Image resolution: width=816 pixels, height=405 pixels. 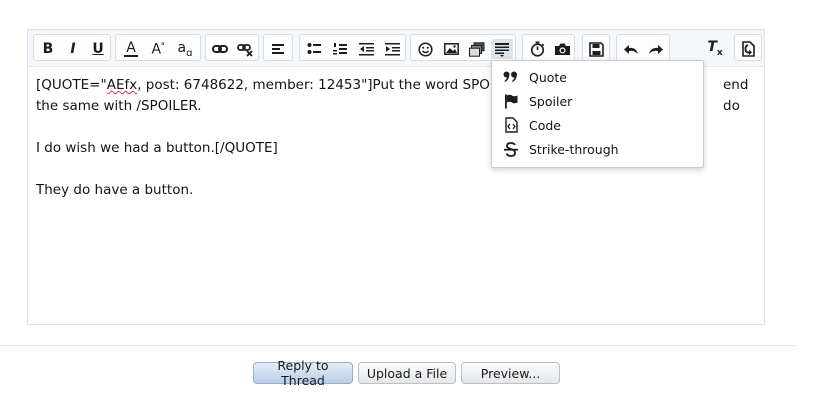 I want to click on italic-button: I, so click(x=73, y=49).